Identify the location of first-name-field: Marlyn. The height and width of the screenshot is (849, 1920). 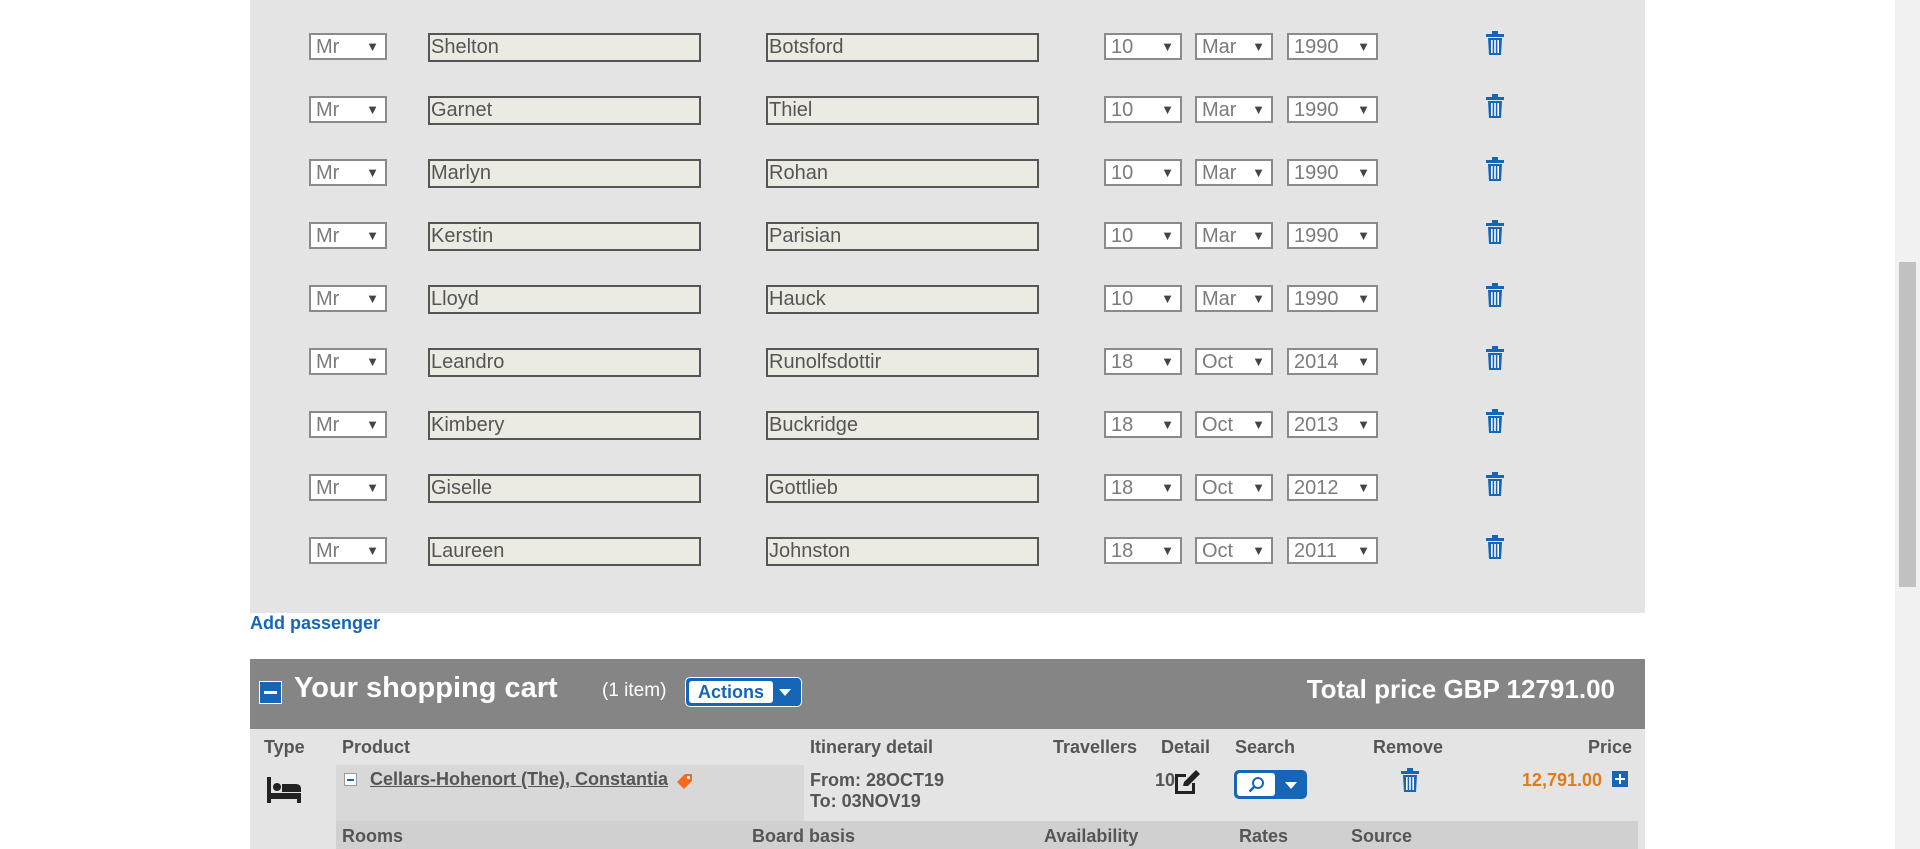
(564, 173).